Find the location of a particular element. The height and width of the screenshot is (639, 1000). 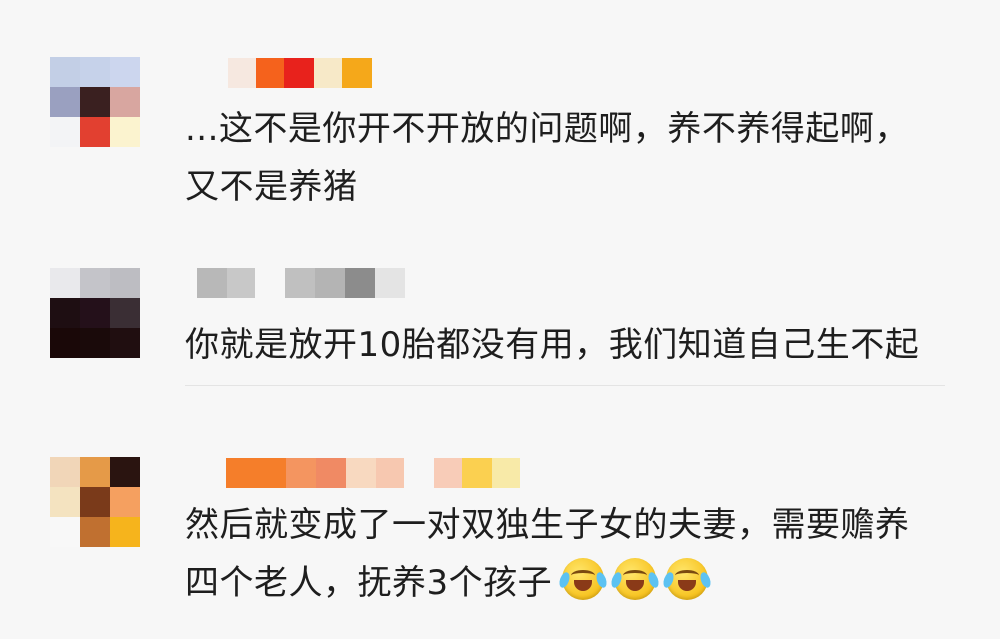

comment-text: 然后就变成了一对双独生子女的夫妻，需要赡养 四个老人，抚养3个孩子 is located at coordinates (570, 554).